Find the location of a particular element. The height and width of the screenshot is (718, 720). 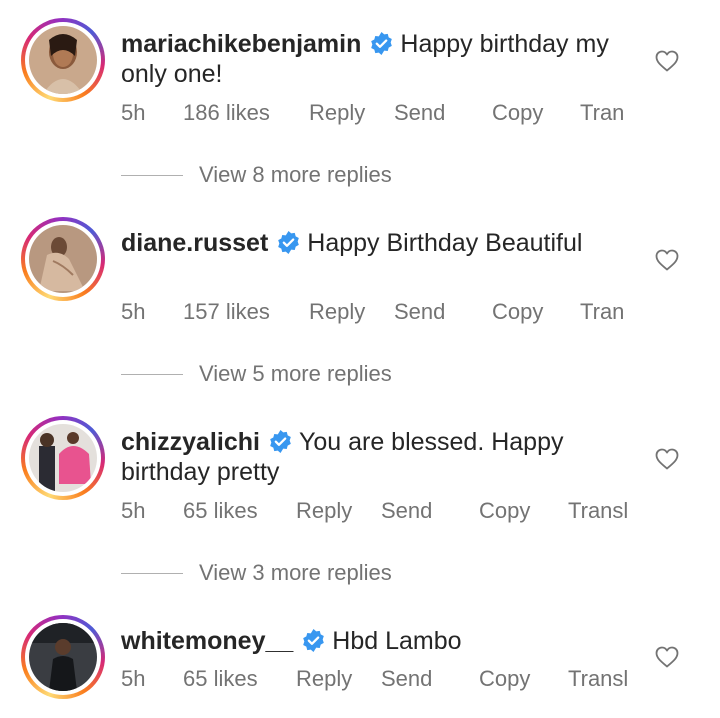

comment-actions: 5h 157 likes Reply Send Copy Tran is located at coordinates (401, 312).